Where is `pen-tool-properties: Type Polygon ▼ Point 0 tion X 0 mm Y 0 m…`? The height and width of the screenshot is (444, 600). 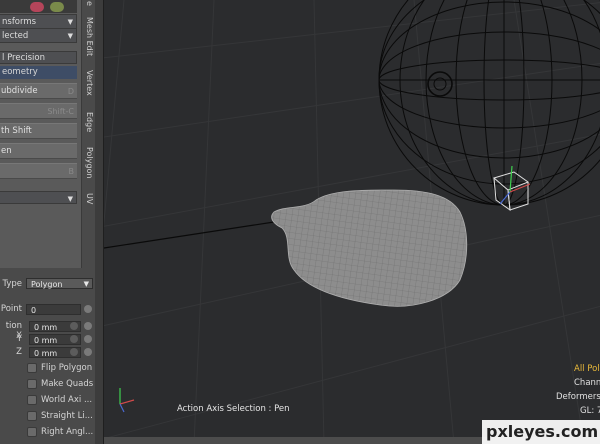 pen-tool-properties: Type Polygon ▼ Point 0 tion X 0 mm Y 0 m… is located at coordinates (47, 356).